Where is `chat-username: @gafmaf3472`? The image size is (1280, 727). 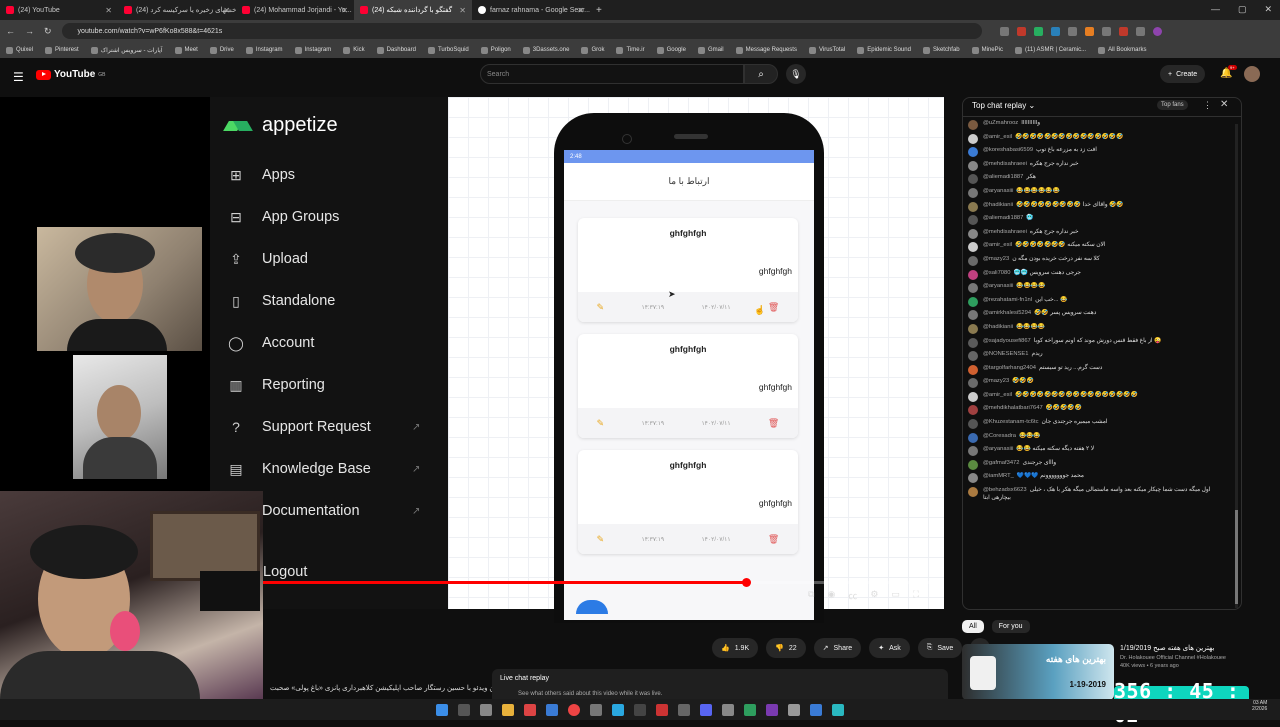
chat-username: @gafmaf3472 is located at coordinates (1001, 463).